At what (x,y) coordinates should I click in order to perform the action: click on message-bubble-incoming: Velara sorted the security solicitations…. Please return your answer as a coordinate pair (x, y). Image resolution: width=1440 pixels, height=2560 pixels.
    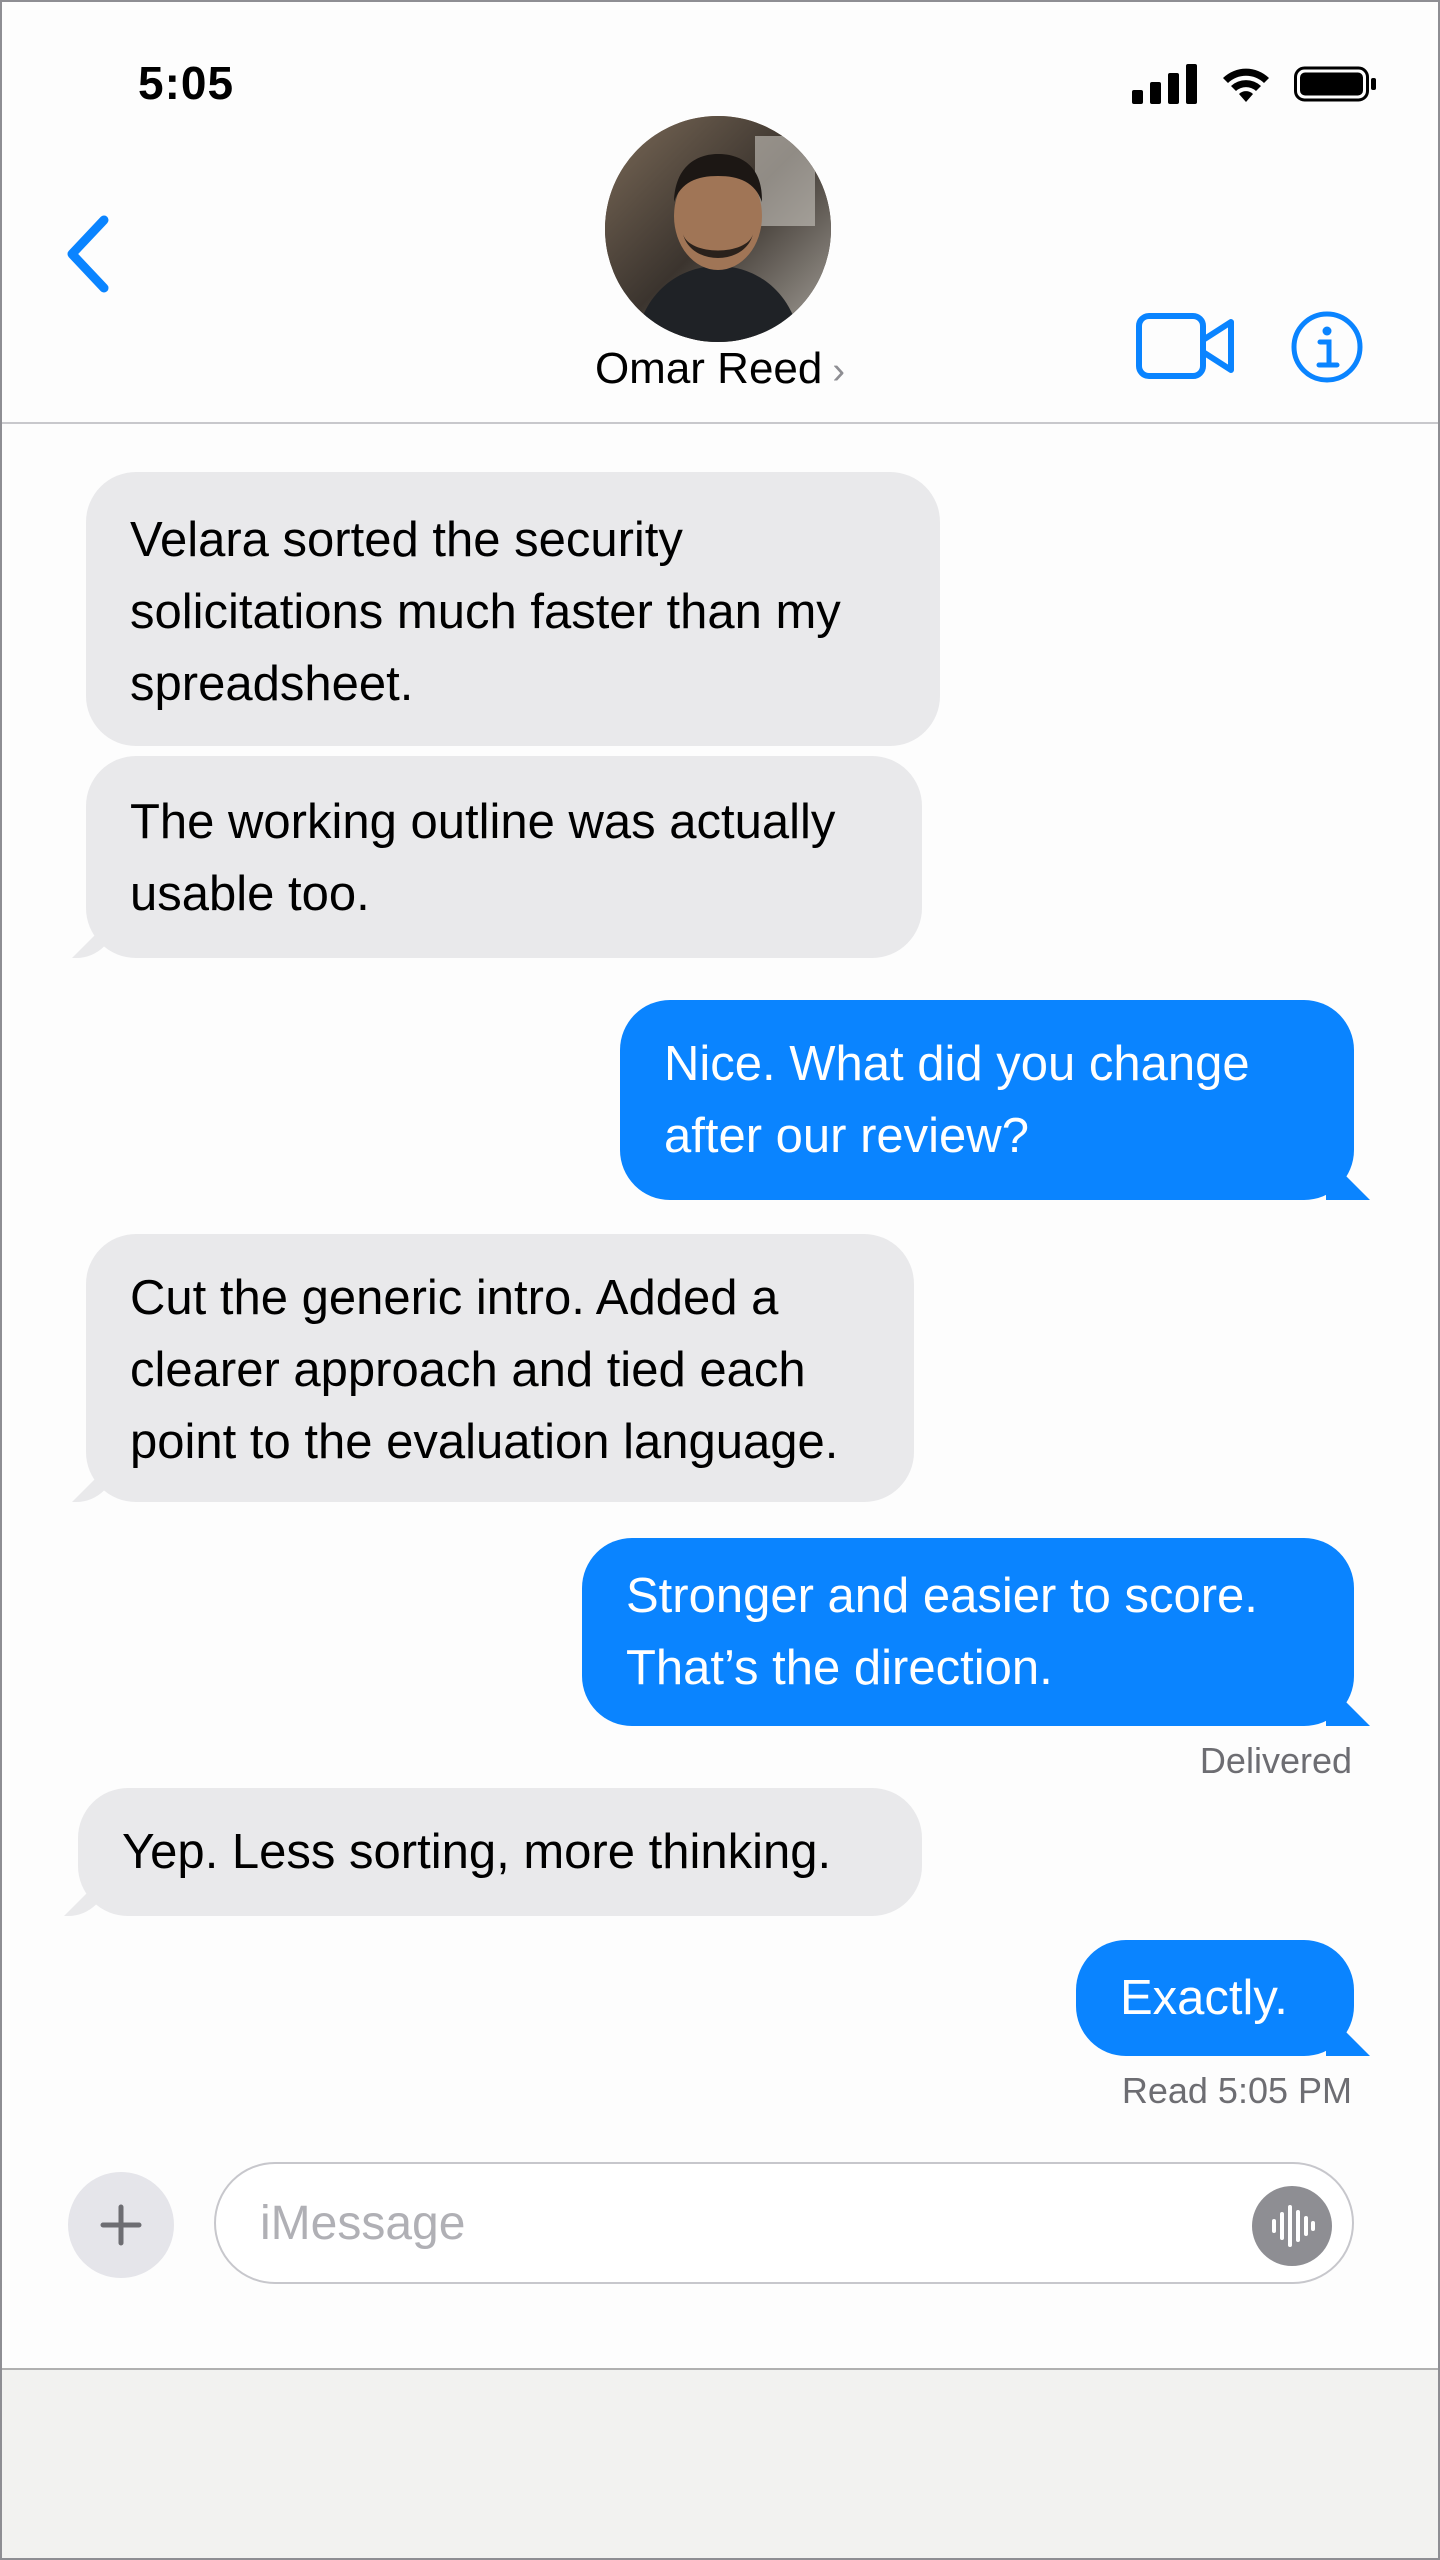
    Looking at the image, I should click on (513, 609).